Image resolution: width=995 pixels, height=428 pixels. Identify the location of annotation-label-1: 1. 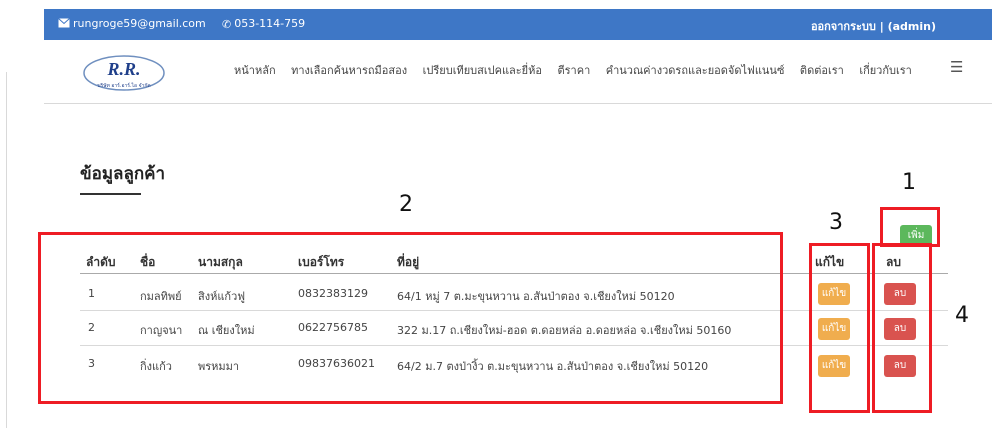
(909, 182).